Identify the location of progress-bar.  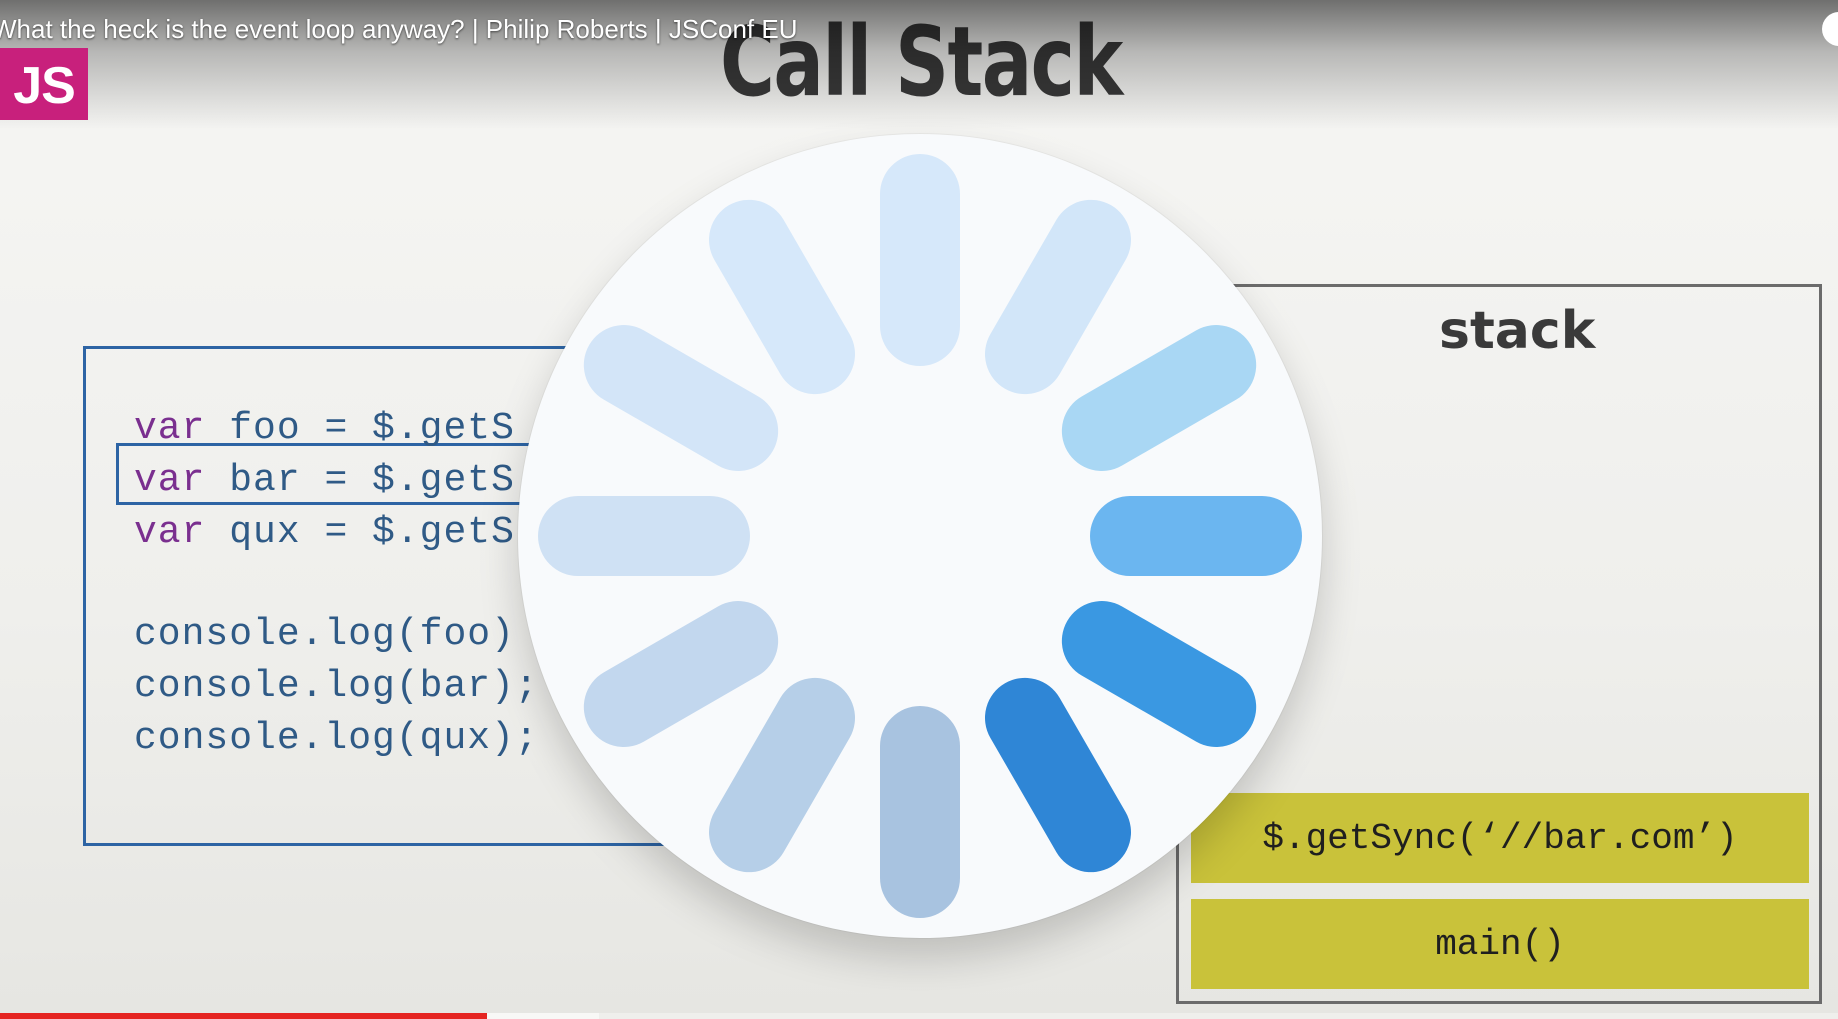
(919, 1016).